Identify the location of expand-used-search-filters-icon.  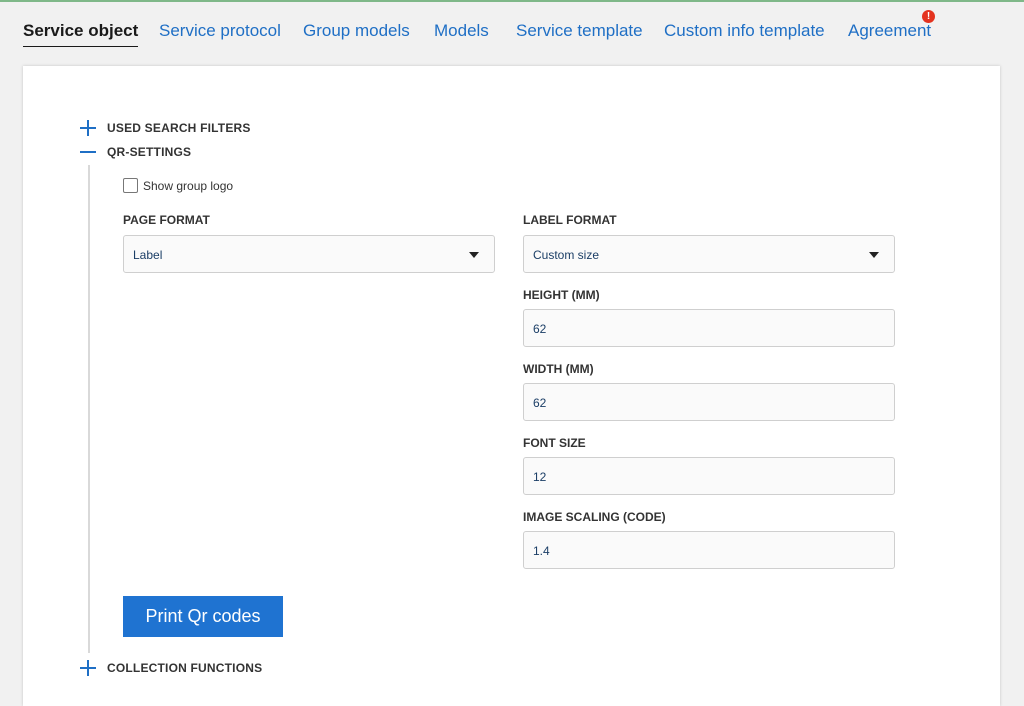
(88, 128).